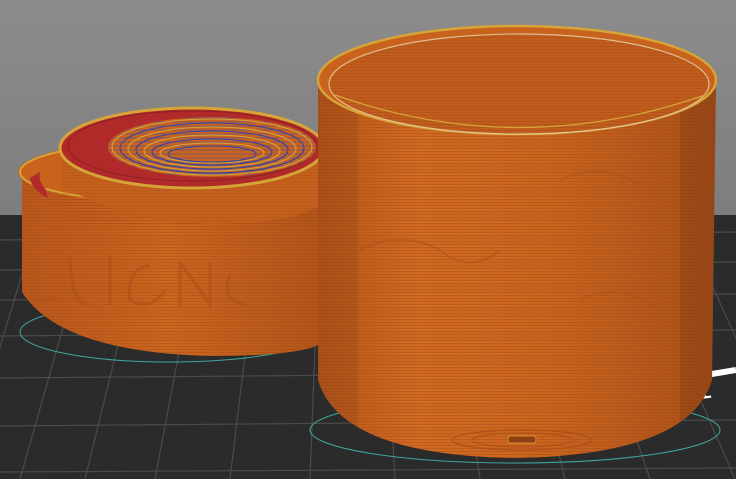  I want to click on svg-text: Ꮮ, so click(43, 284).